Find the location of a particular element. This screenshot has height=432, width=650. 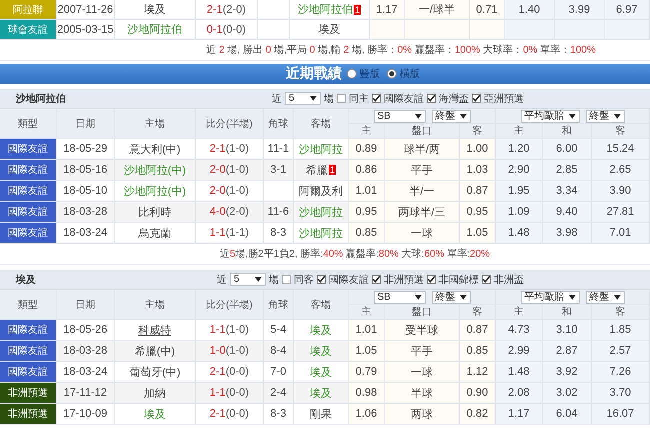

corner-count: 2-4 is located at coordinates (279, 393).